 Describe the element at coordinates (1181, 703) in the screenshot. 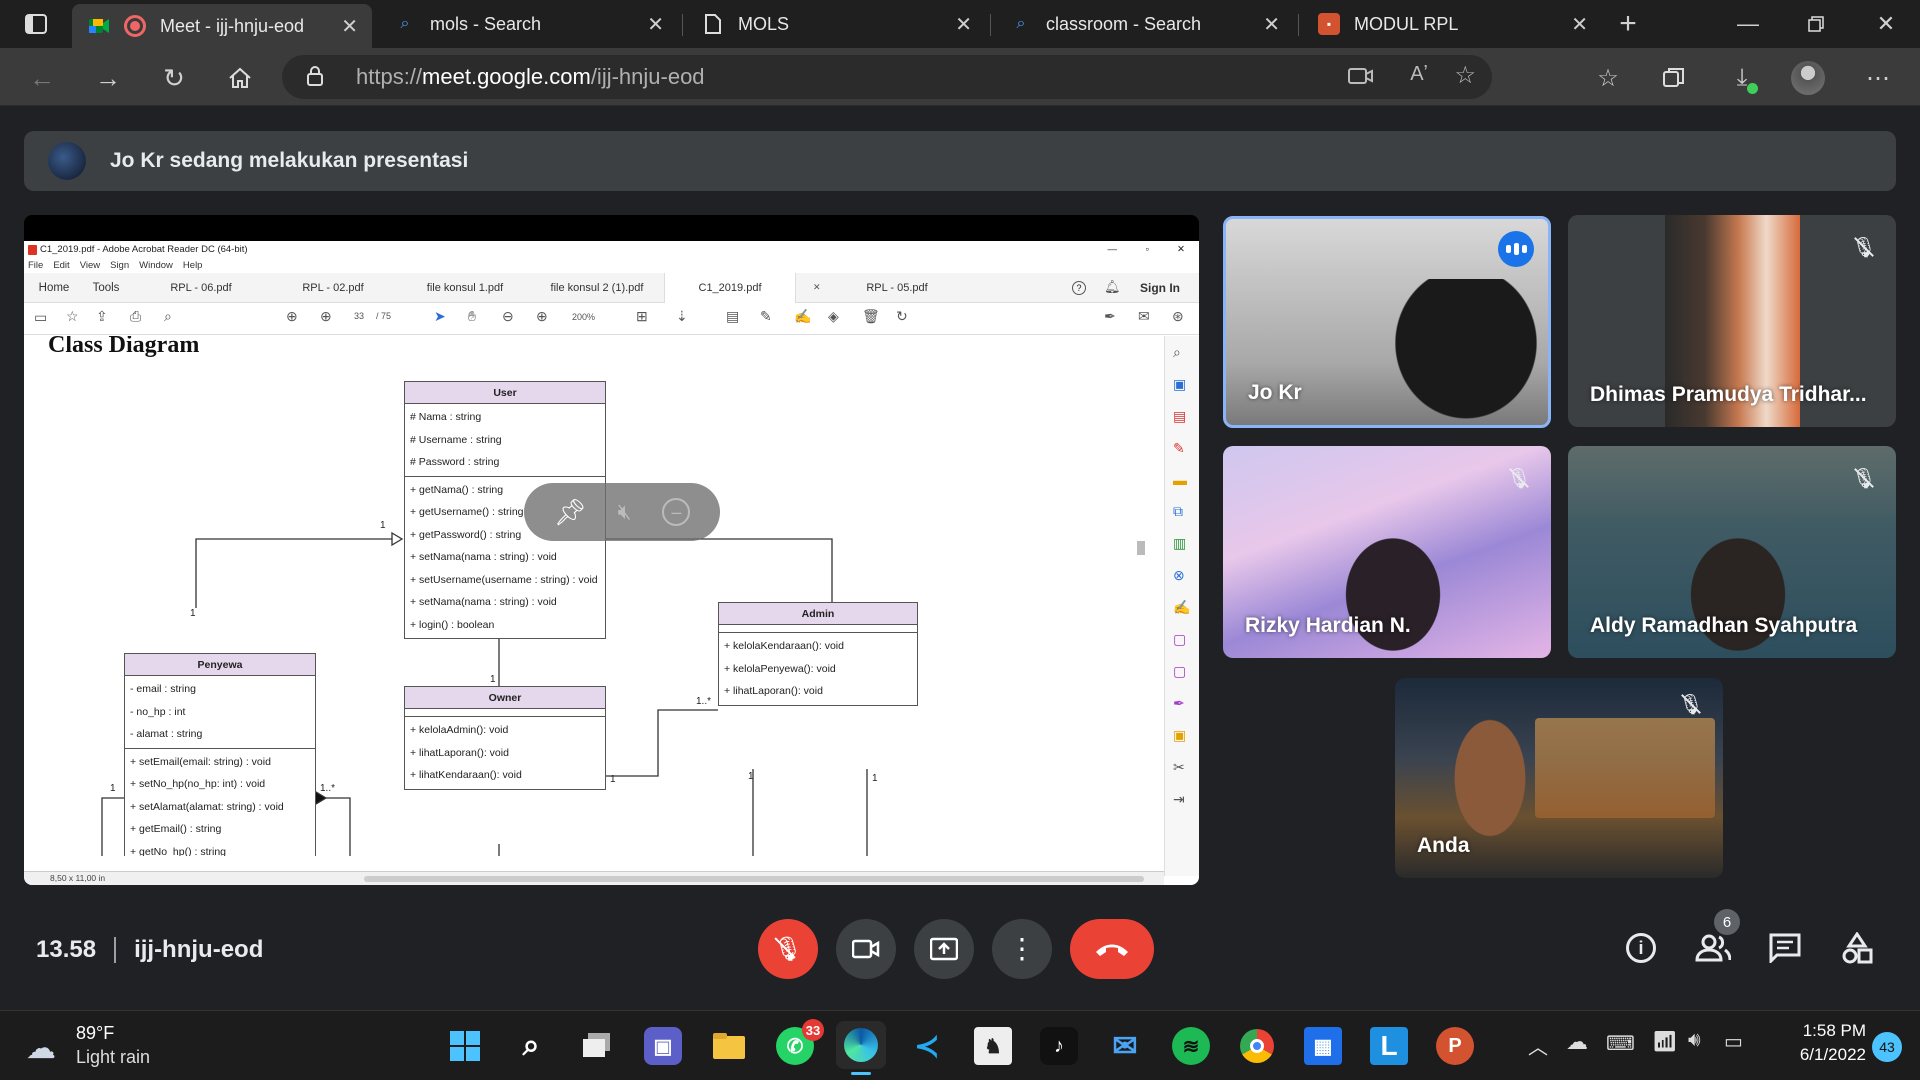

I see `fill-tool-icon: ✒` at that location.